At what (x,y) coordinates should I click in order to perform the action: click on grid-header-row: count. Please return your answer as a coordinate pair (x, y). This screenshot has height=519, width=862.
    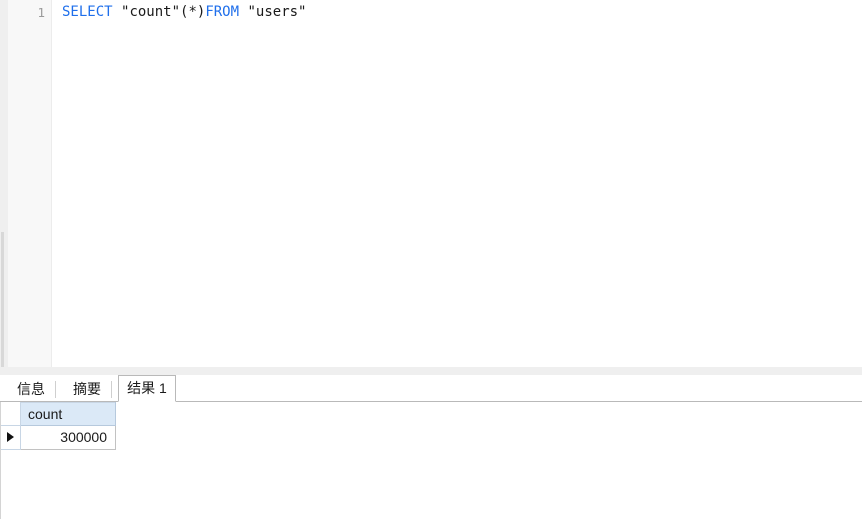
    Looking at the image, I should click on (58, 414).